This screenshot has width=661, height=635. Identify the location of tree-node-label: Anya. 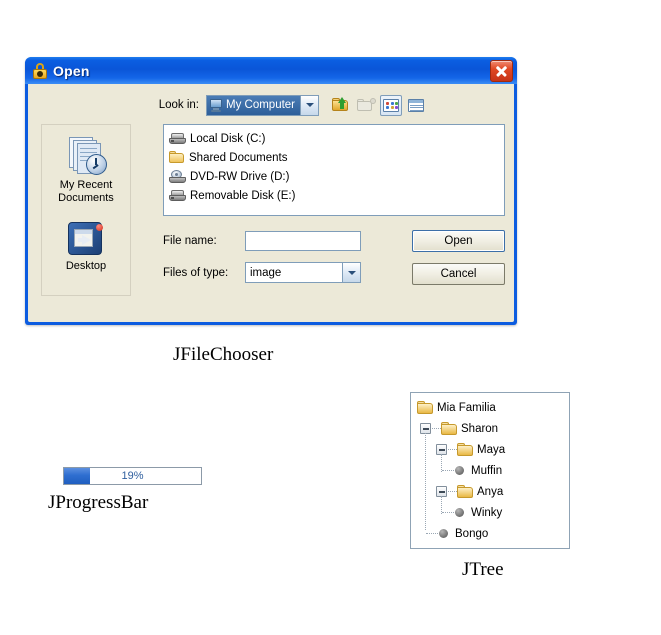
(490, 491).